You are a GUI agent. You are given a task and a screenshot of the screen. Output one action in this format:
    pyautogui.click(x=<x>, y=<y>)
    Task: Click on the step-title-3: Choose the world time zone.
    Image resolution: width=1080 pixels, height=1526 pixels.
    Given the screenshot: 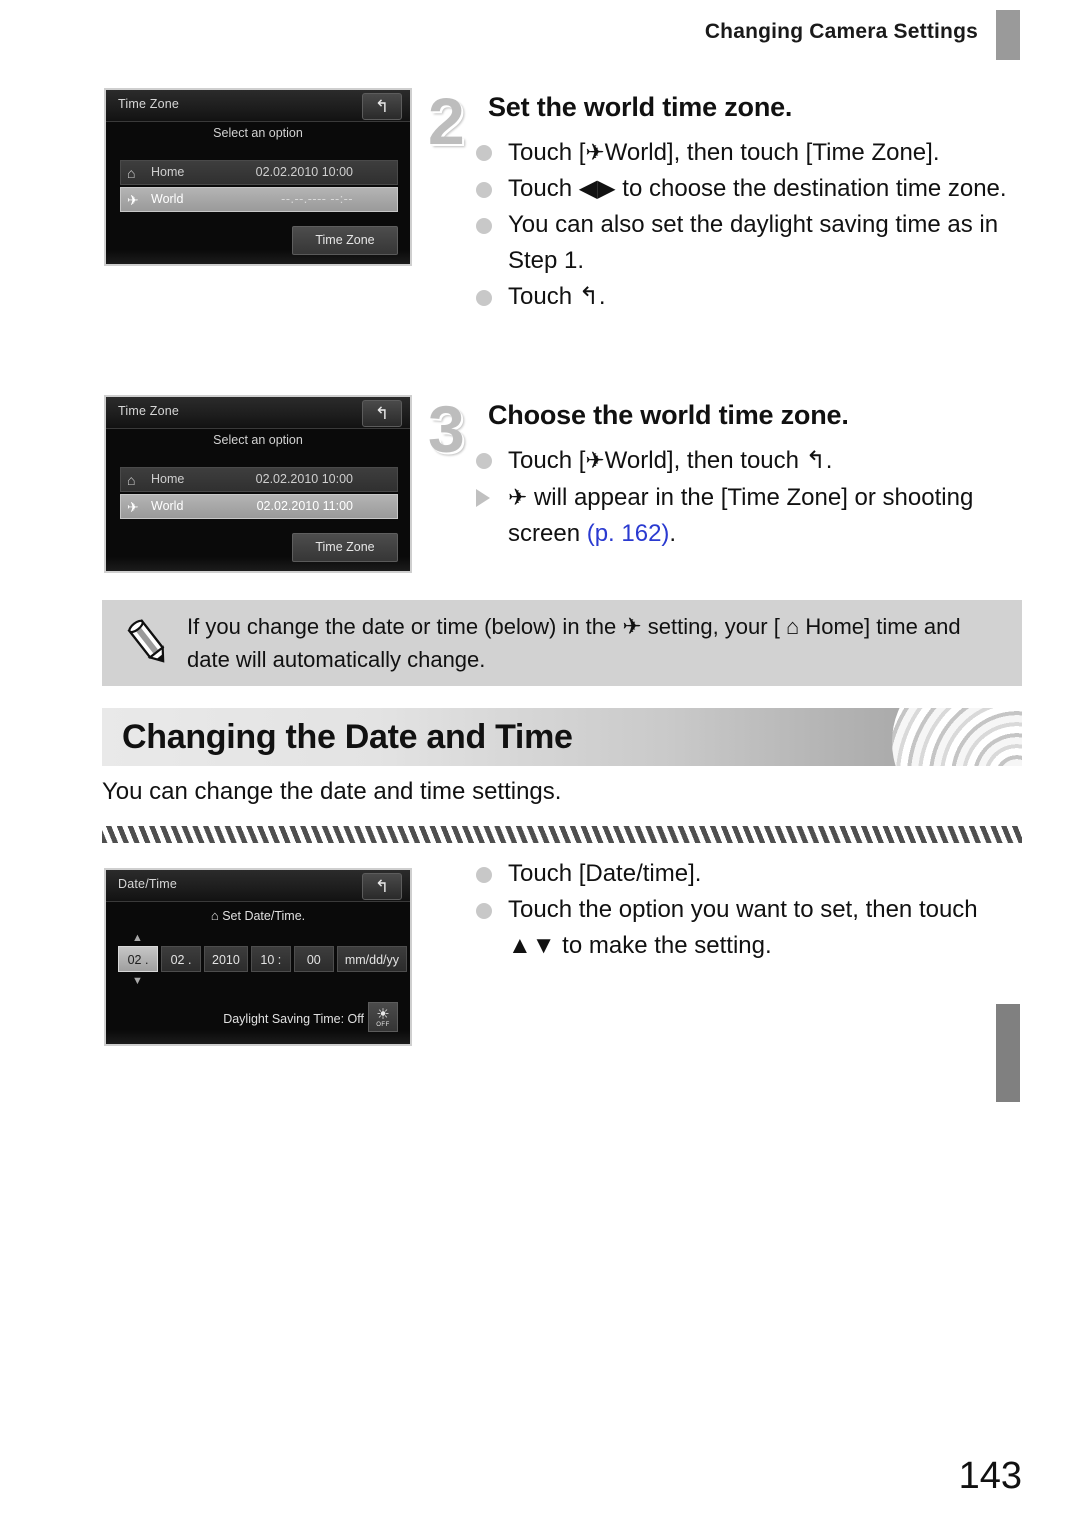 What is the action you would take?
    pyautogui.click(x=668, y=415)
    